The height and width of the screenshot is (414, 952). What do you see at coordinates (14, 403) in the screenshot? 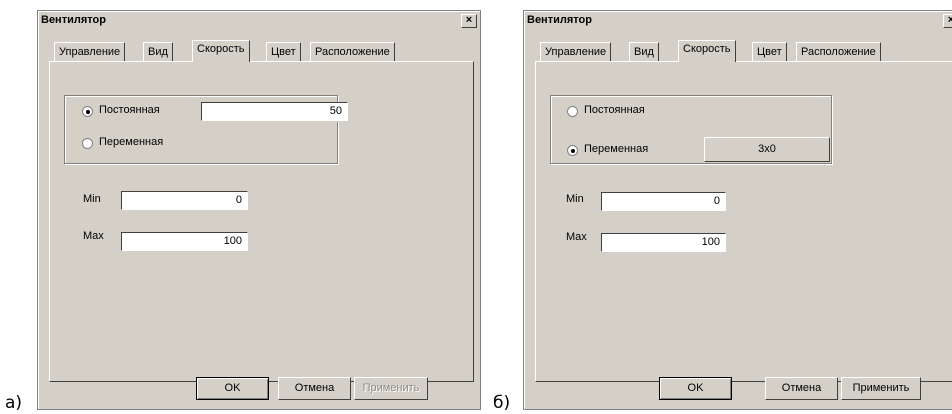
I see `figure-label-a: а)` at bounding box center [14, 403].